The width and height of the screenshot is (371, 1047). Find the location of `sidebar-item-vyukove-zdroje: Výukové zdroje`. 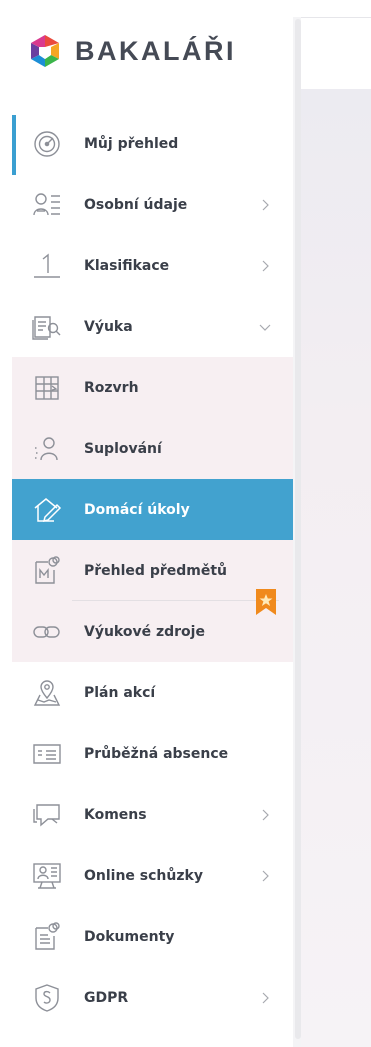

sidebar-item-vyukove-zdroje: Výukové zdroje is located at coordinates (152, 625).